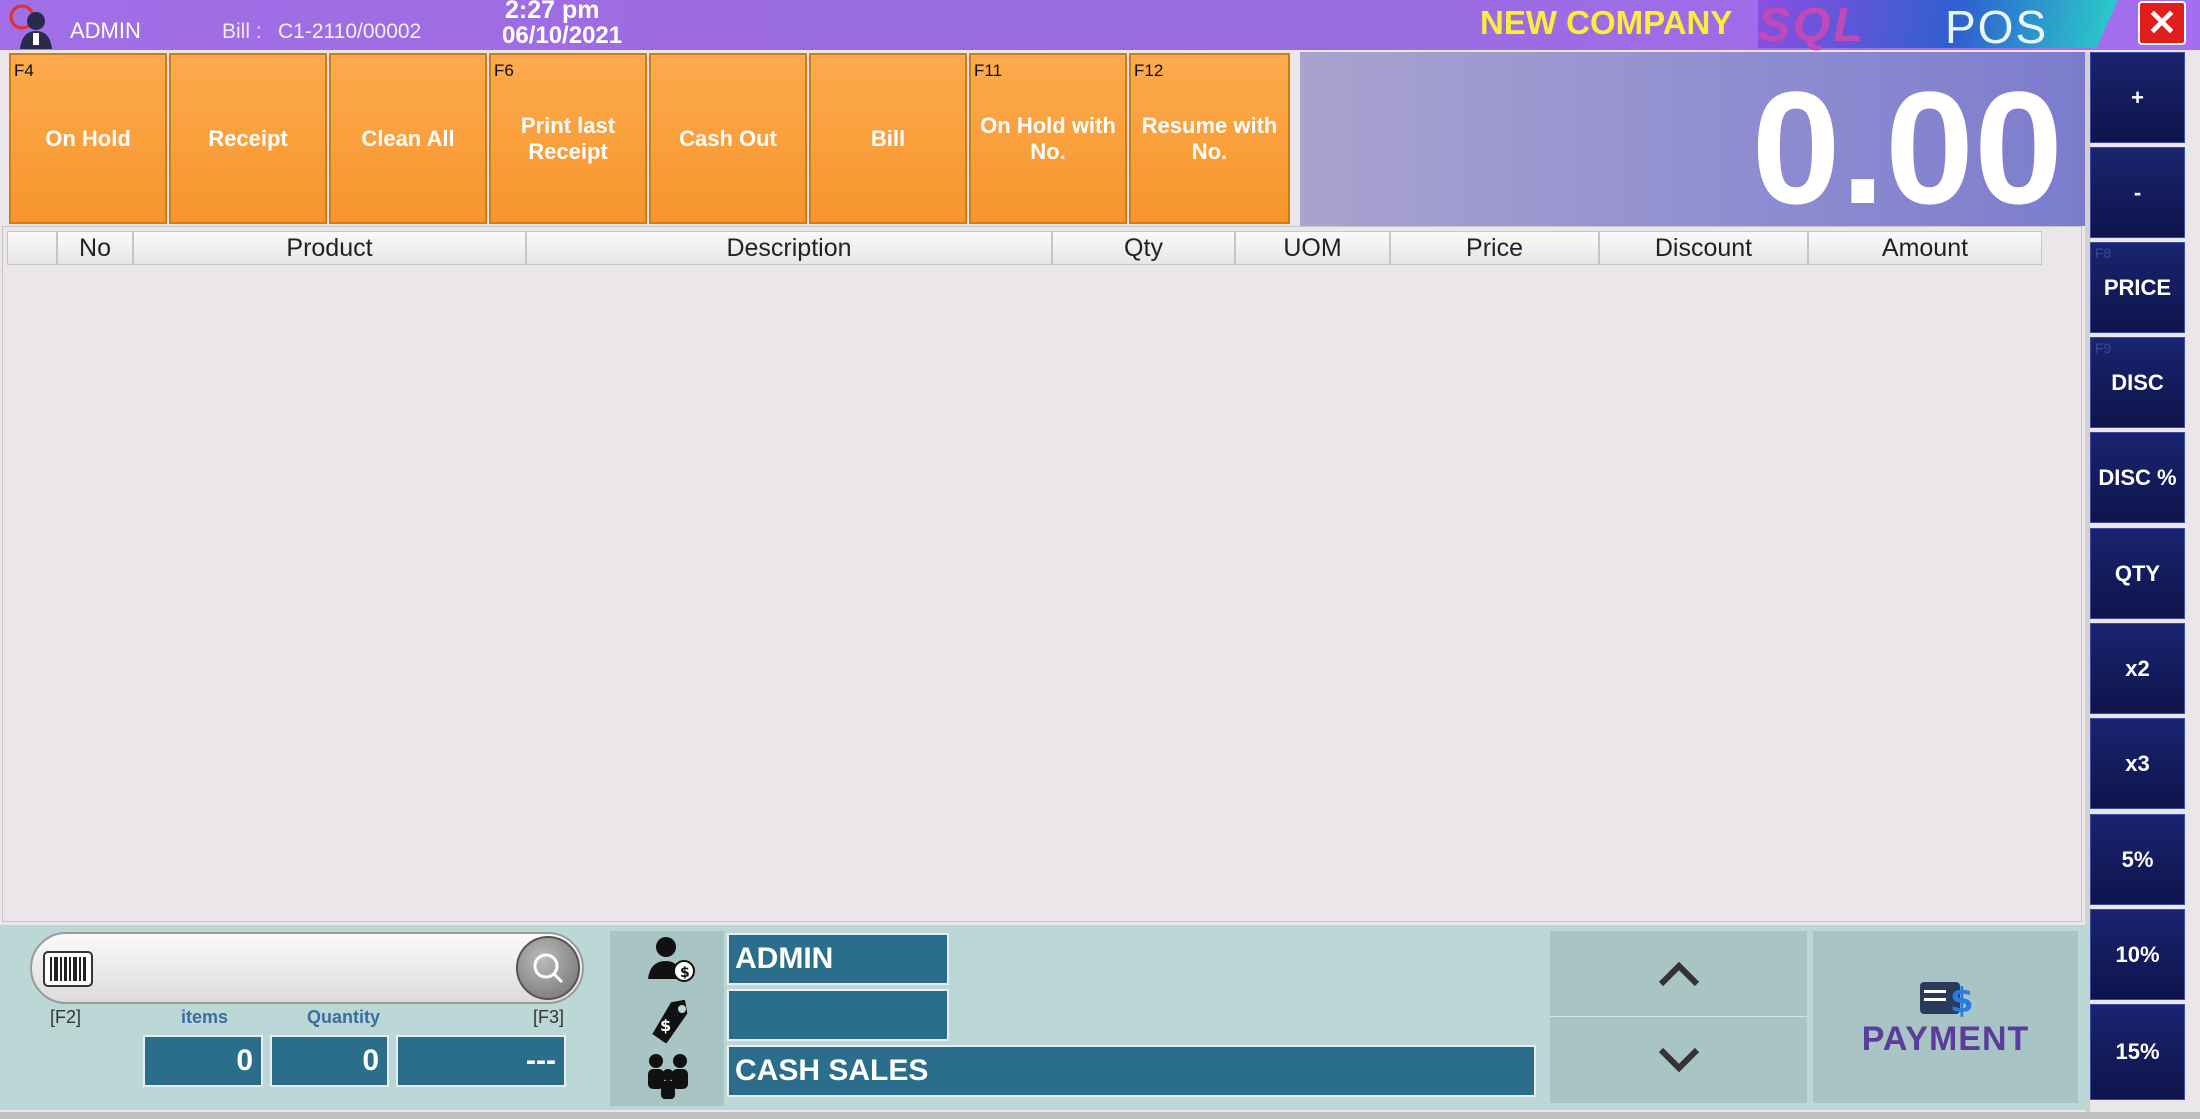 The width and height of the screenshot is (2200, 1119). Describe the element at coordinates (1143, 248) in the screenshot. I see `column-header-qty: Qty` at that location.